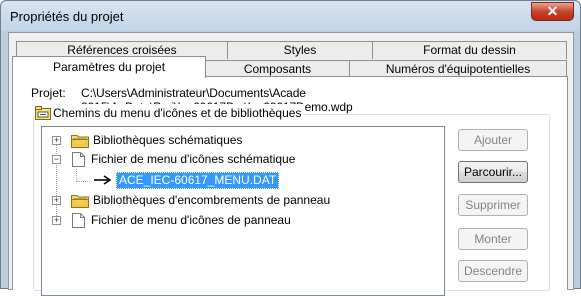 The width and height of the screenshot is (581, 296). I want to click on tab-label: Styles, so click(300, 50).